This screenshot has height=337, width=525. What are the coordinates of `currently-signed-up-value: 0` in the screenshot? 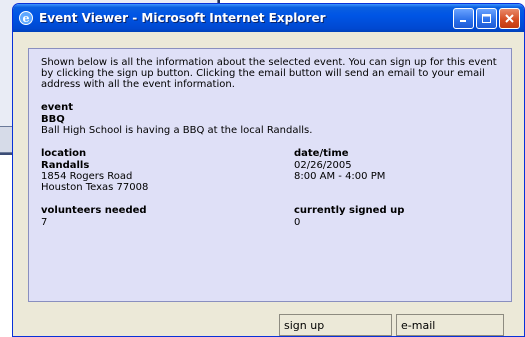 It's located at (297, 222).